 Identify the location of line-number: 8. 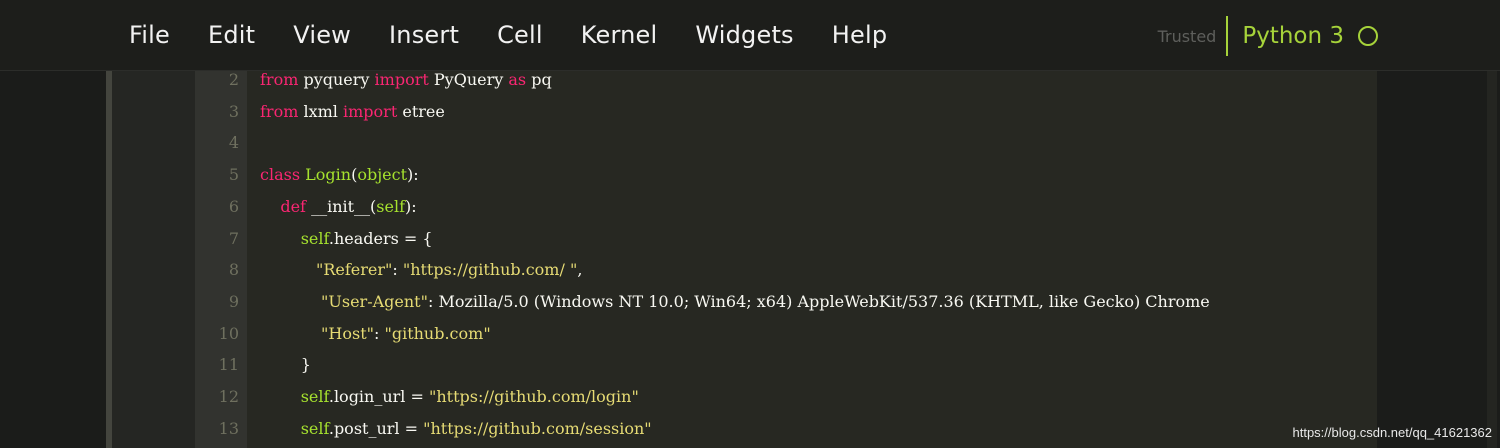
(233, 270).